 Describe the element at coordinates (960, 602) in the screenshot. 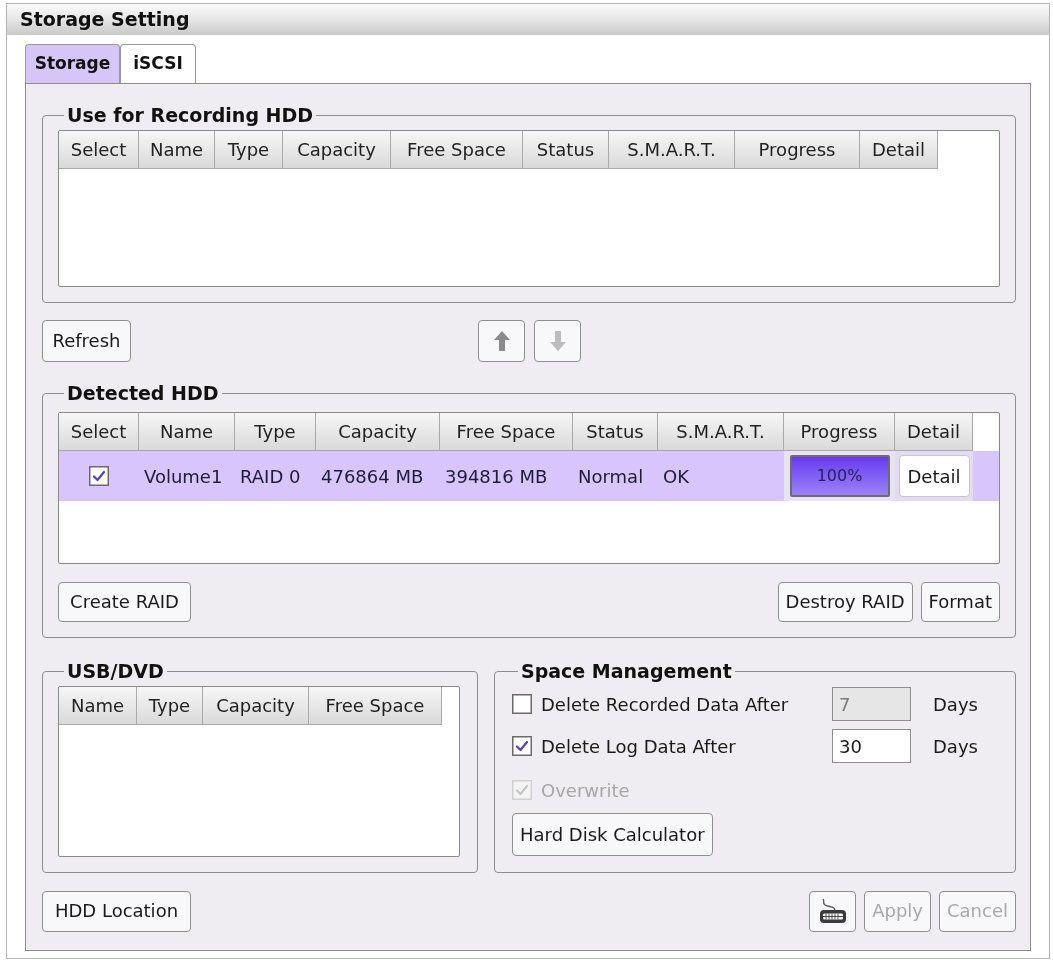

I see `format-button: Format` at that location.